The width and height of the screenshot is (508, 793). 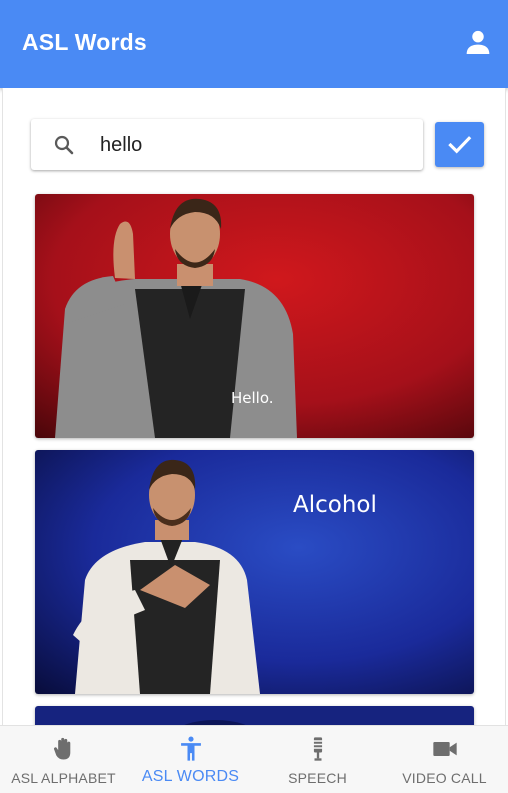 What do you see at coordinates (250, 145) in the screenshot?
I see `search-input` at bounding box center [250, 145].